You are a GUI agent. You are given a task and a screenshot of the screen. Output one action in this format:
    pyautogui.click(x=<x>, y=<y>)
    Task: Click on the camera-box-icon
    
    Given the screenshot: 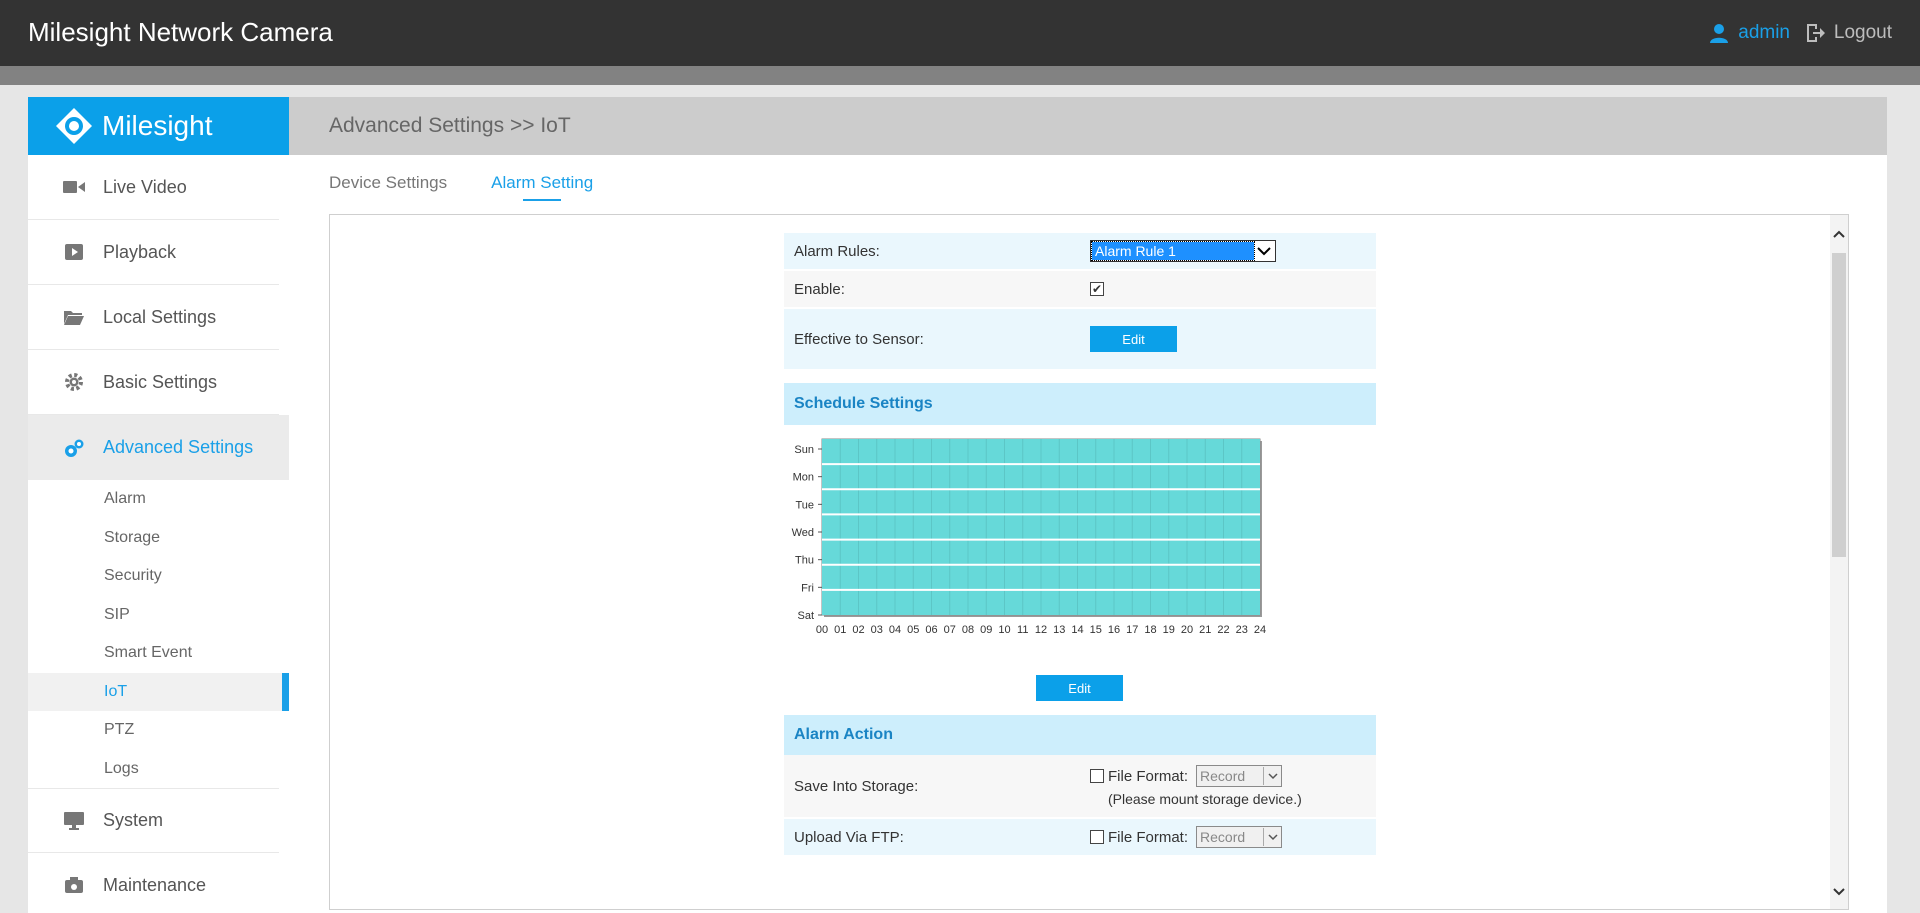 What is the action you would take?
    pyautogui.click(x=74, y=885)
    